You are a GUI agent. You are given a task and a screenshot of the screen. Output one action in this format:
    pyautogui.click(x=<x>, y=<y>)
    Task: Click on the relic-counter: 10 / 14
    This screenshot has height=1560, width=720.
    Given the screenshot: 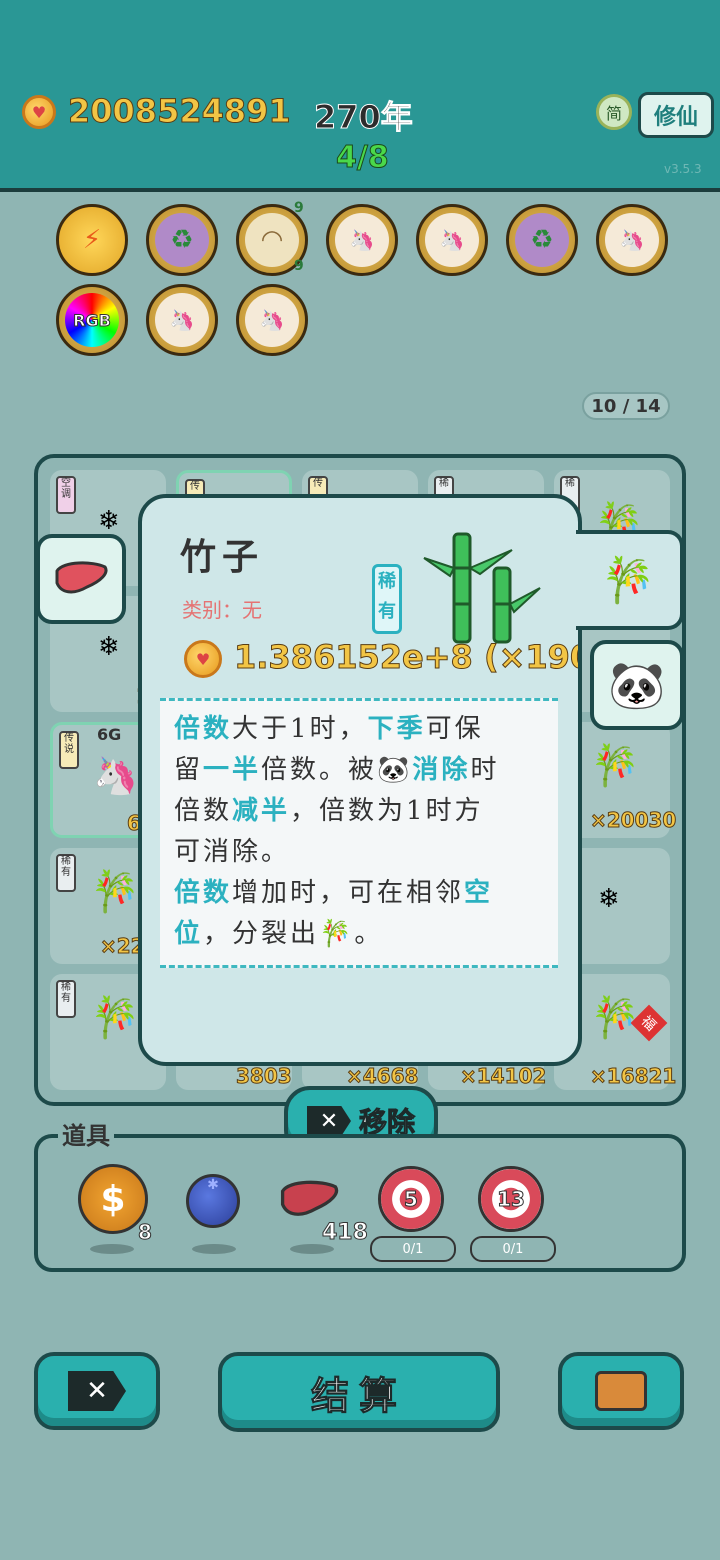 What is the action you would take?
    pyautogui.click(x=626, y=406)
    